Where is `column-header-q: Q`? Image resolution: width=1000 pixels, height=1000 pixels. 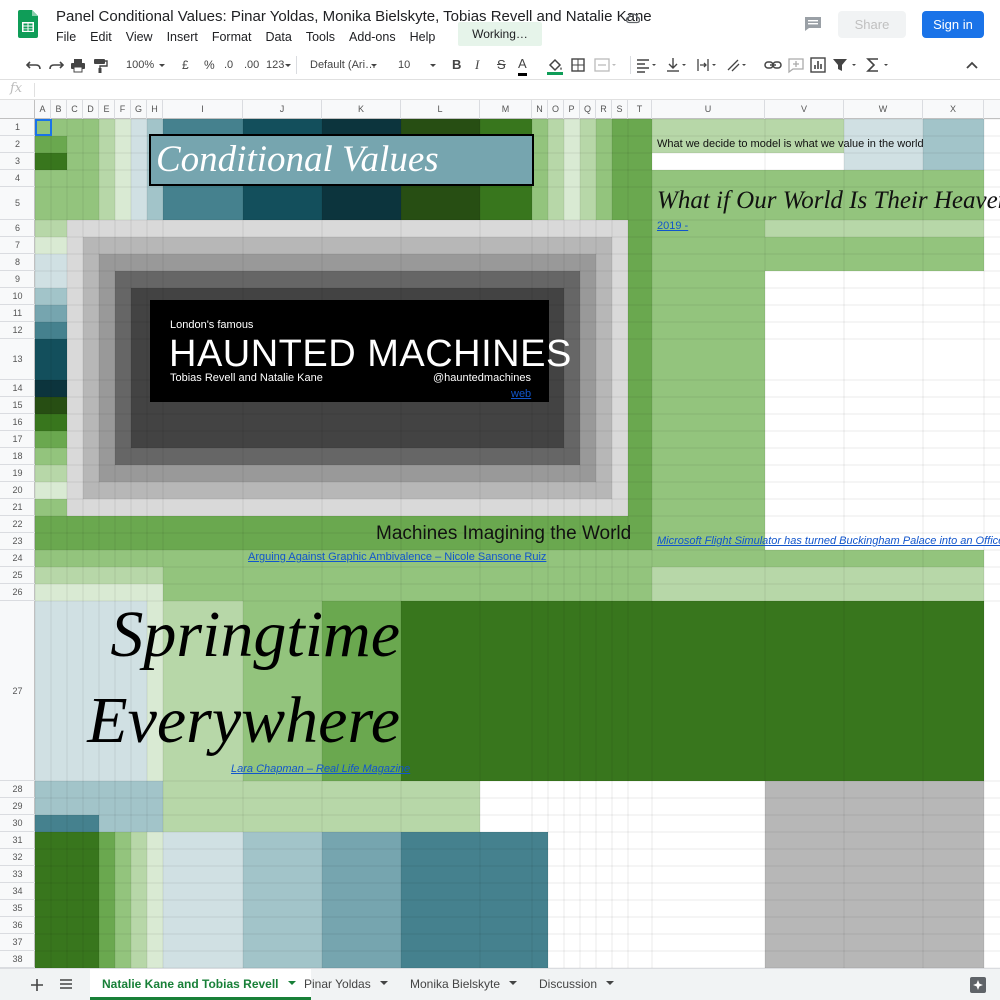
column-header-q: Q is located at coordinates (588, 109).